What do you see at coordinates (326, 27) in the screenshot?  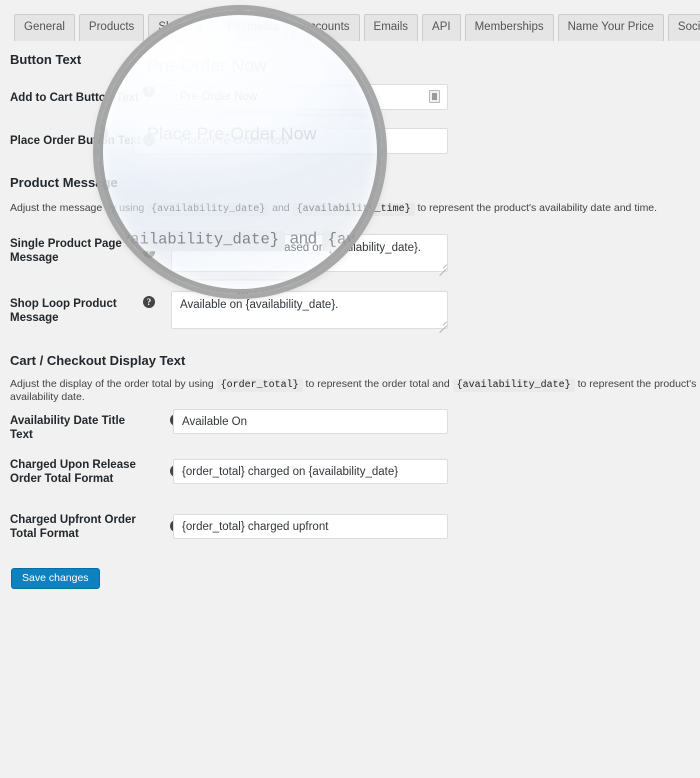 I see `tab-accounts: Accounts` at bounding box center [326, 27].